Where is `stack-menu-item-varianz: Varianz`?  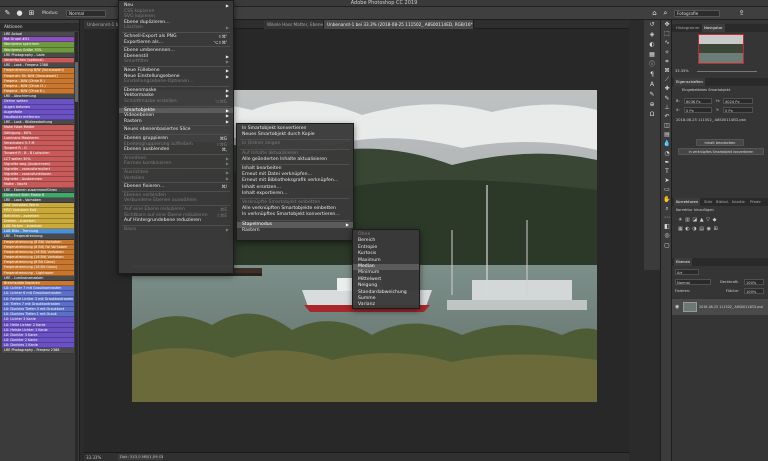
stack-menu-item-varianz: Varianz is located at coordinates (386, 305).